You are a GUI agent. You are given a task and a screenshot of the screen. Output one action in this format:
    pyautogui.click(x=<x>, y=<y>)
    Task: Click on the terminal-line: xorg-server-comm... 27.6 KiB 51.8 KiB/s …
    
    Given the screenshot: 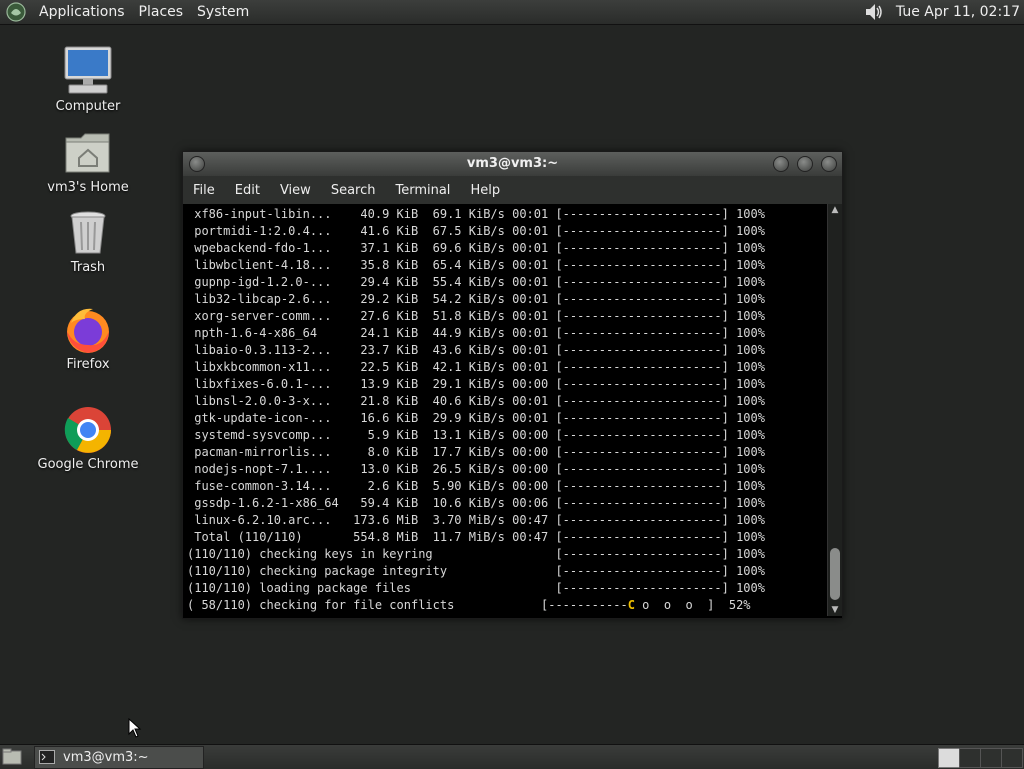 What is the action you would take?
    pyautogui.click(x=476, y=316)
    